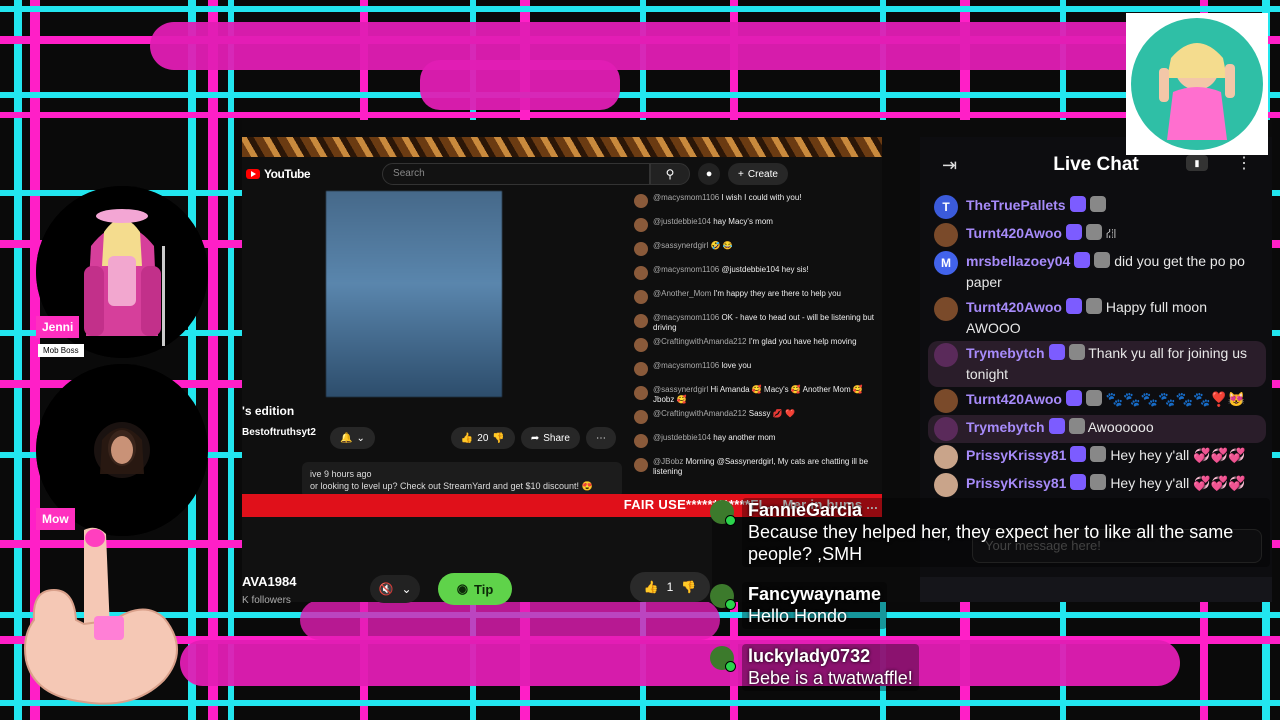  Describe the element at coordinates (668, 461) in the screenshot. I see `yt-chat-username: @JBobz` at that location.